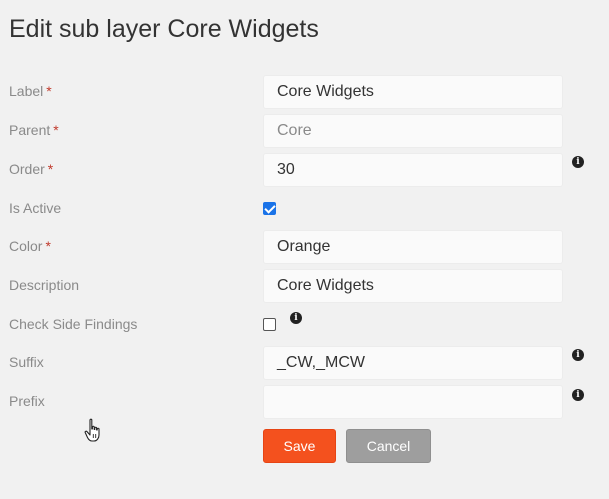 Image resolution: width=609 pixels, height=499 pixels. What do you see at coordinates (44, 285) in the screenshot?
I see `description-field-label: Description` at bounding box center [44, 285].